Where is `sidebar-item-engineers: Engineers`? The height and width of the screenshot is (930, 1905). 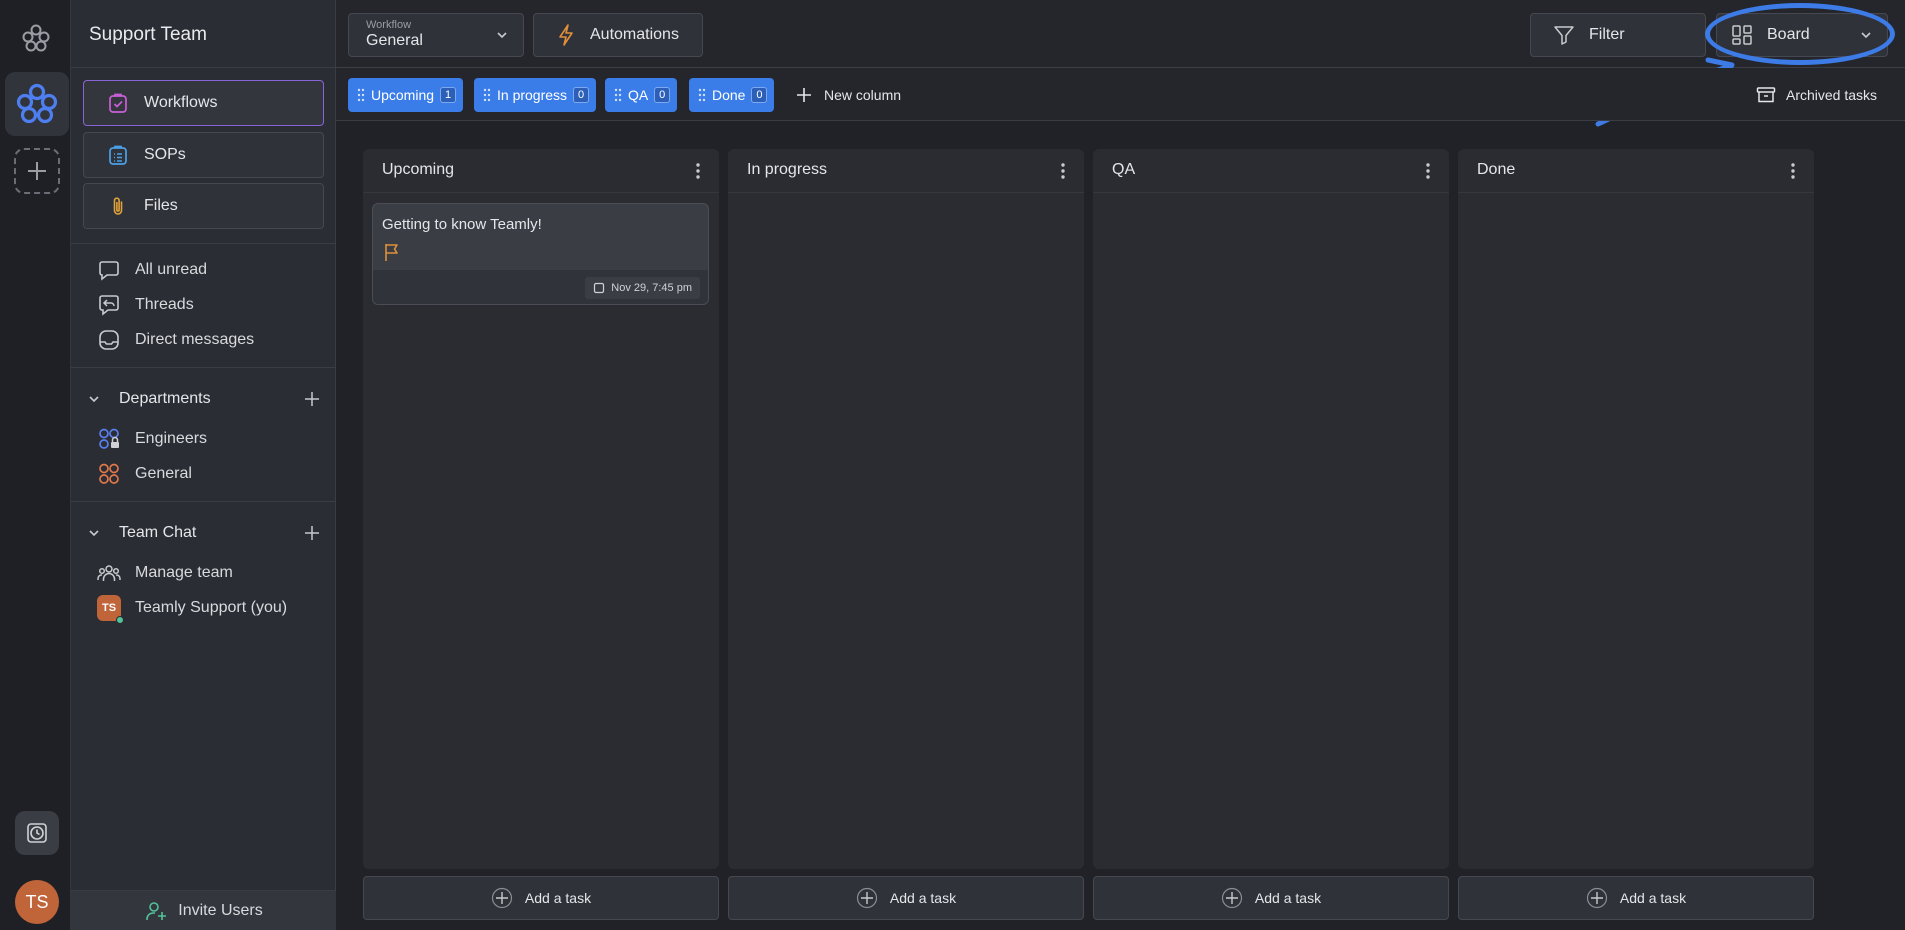 sidebar-item-engineers: Engineers is located at coordinates (152, 439).